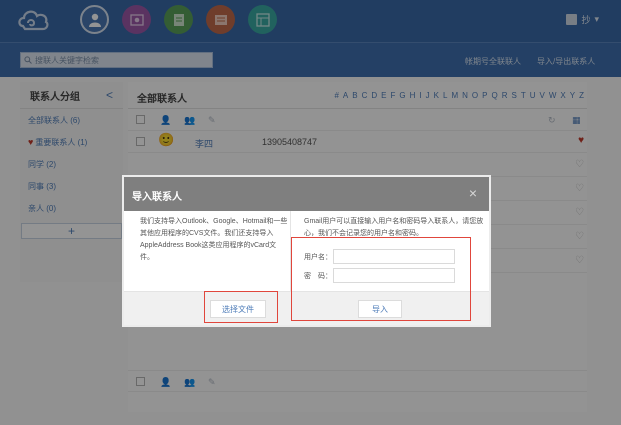 The height and width of the screenshot is (425, 621). I want to click on dialog-title: 导入联系人, so click(157, 197).